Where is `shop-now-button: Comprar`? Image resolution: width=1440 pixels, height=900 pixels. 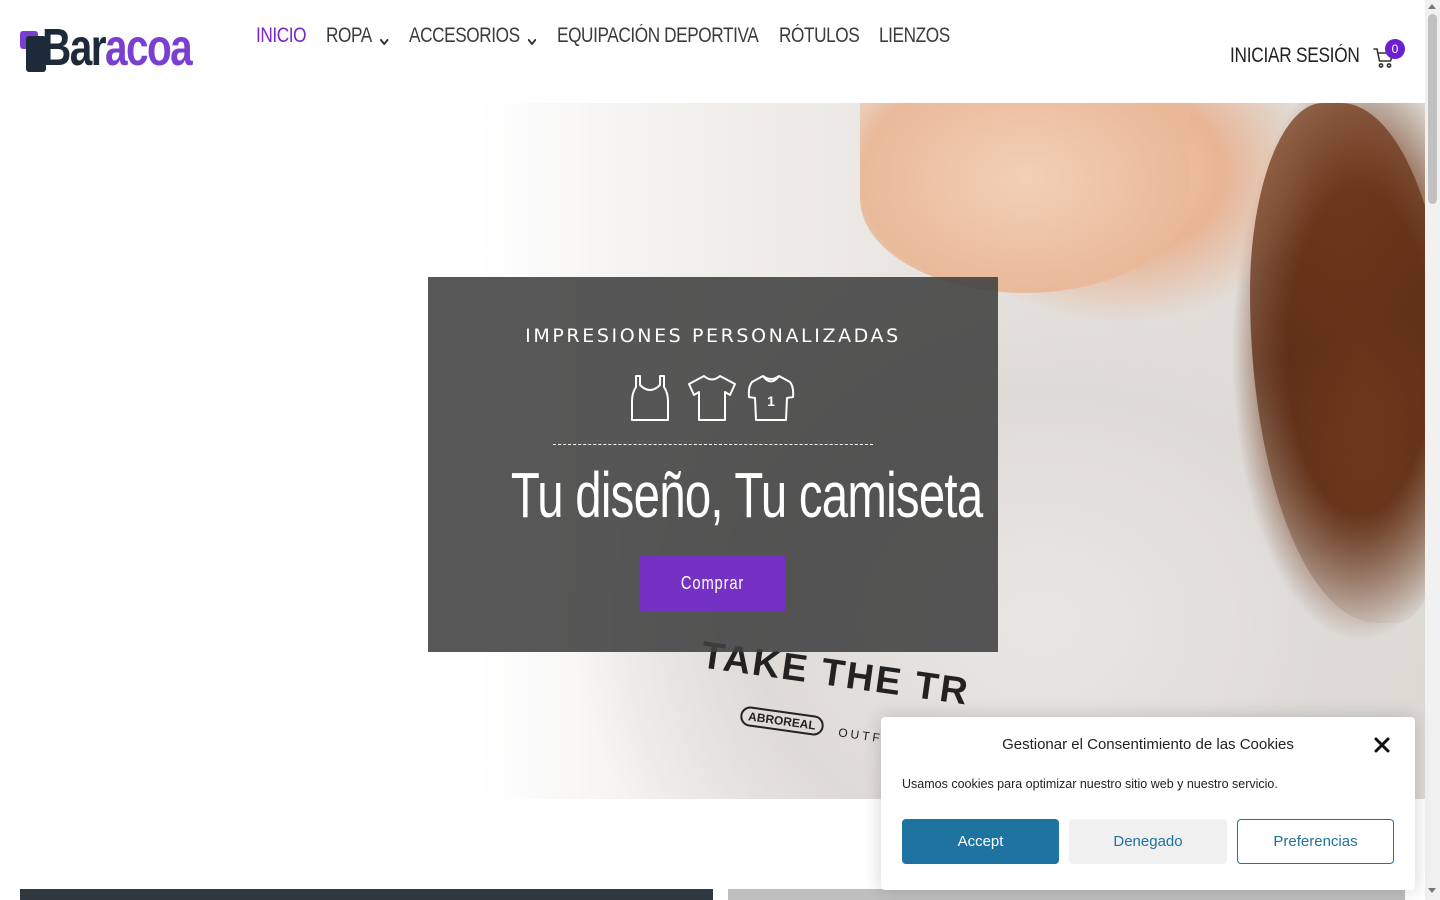 shop-now-button: Comprar is located at coordinates (712, 583).